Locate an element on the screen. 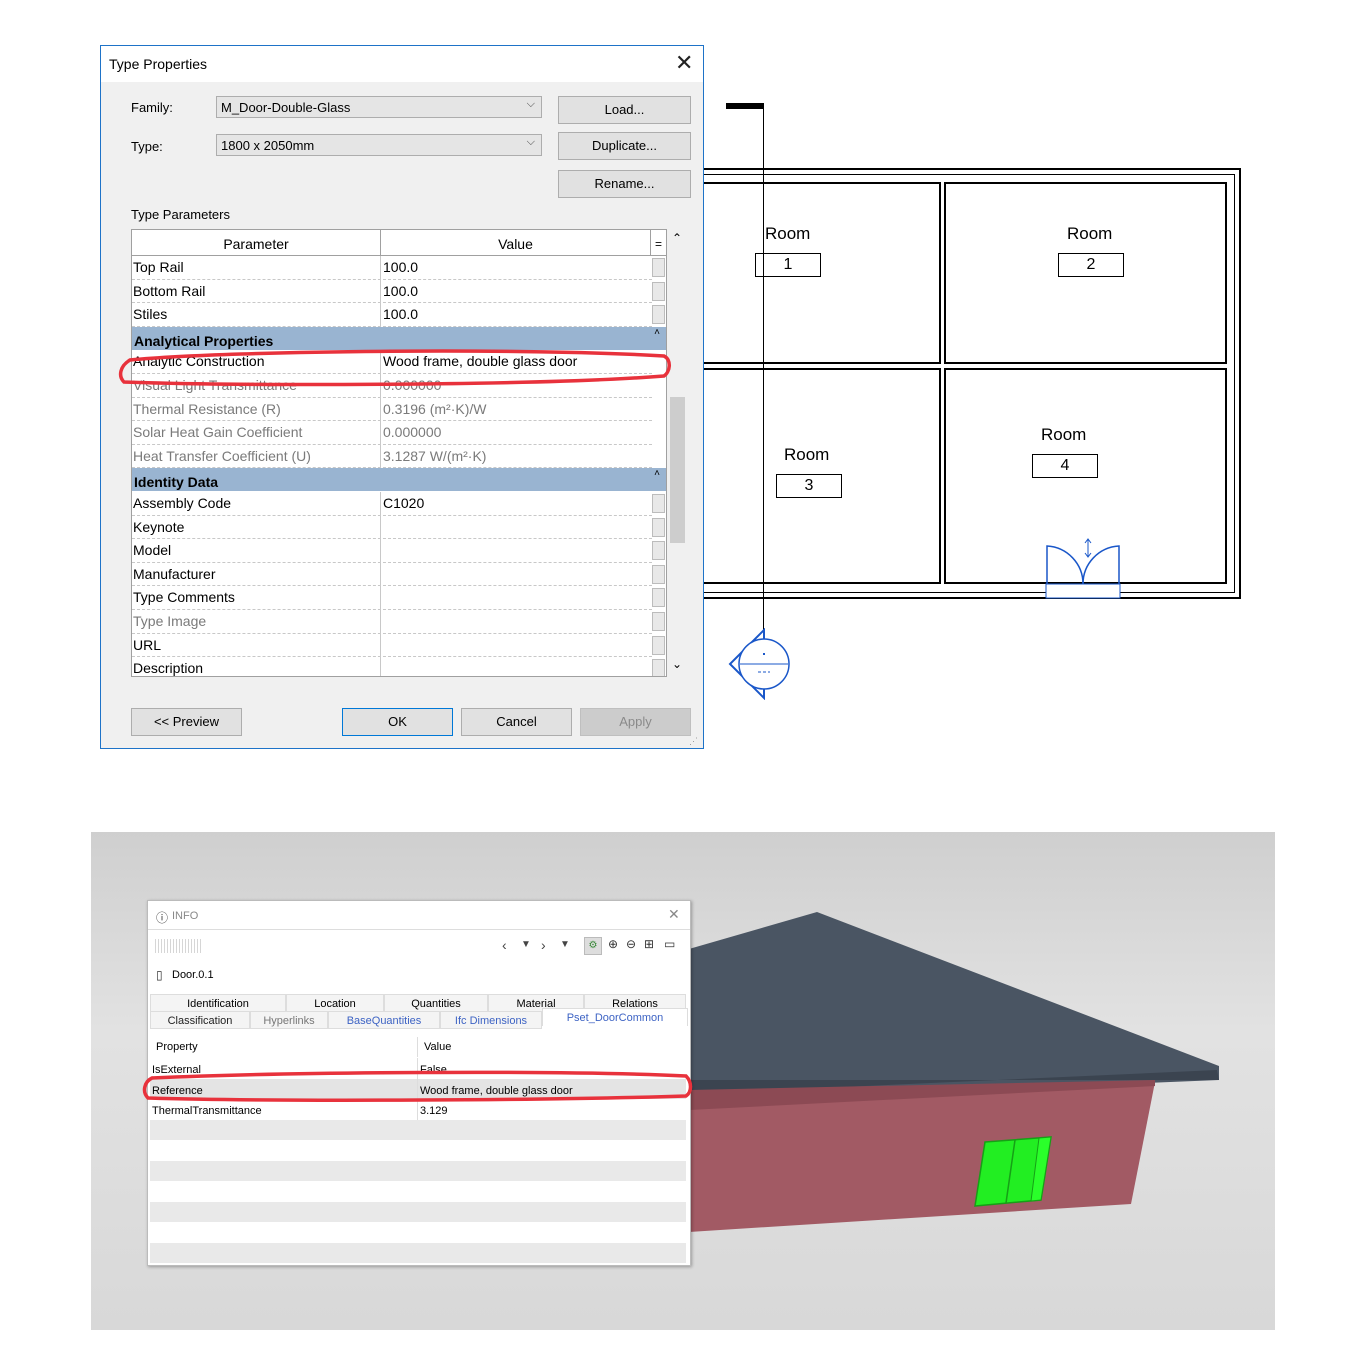  room-1-number: 1 is located at coordinates (788, 265).